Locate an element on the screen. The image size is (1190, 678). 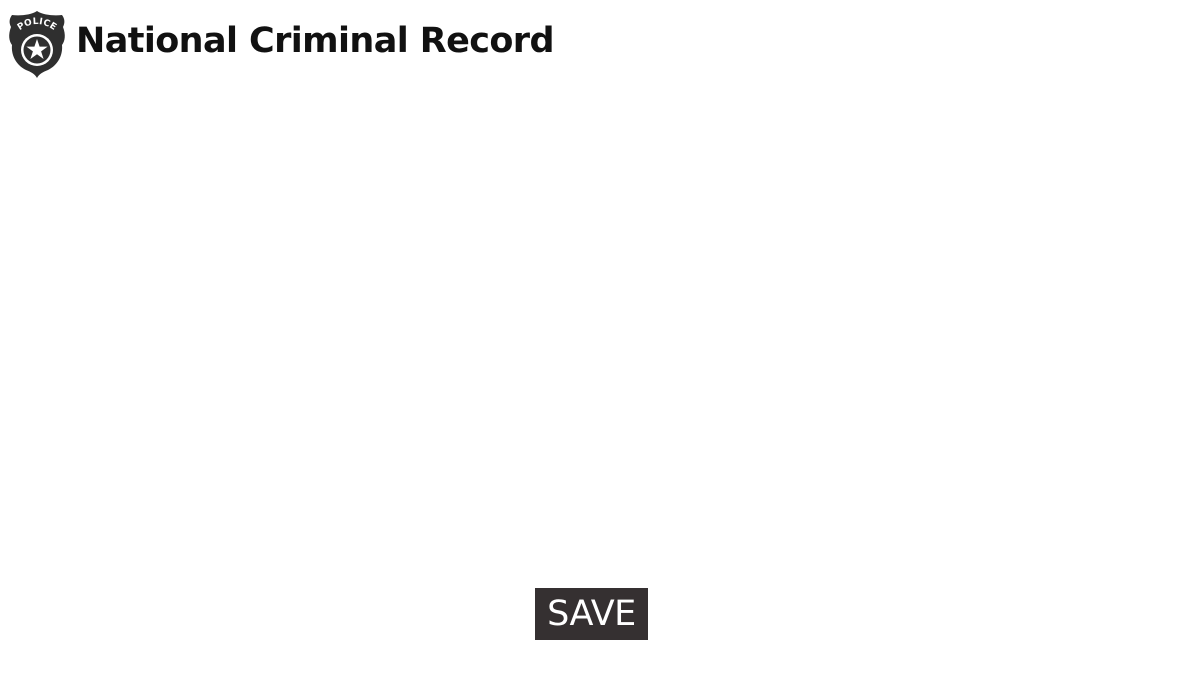
police-badge-icon: POLICE is located at coordinates (37, 44).